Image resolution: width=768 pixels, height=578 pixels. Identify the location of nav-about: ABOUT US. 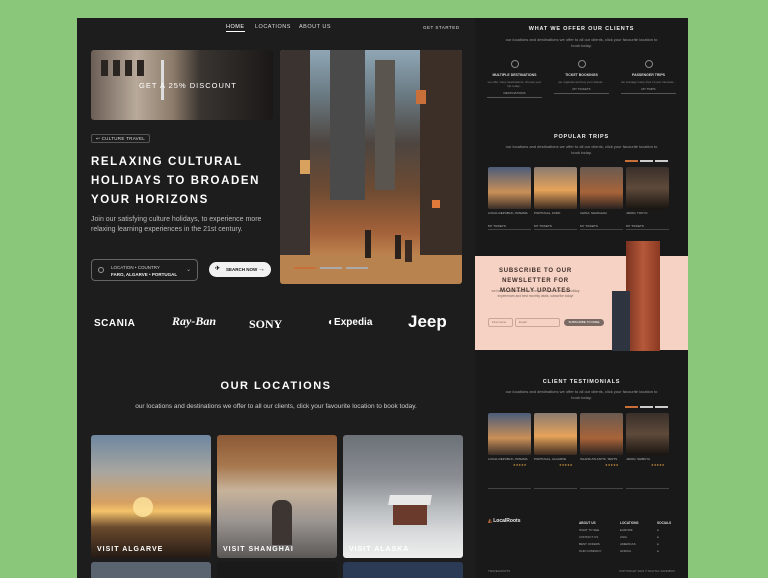
(315, 27).